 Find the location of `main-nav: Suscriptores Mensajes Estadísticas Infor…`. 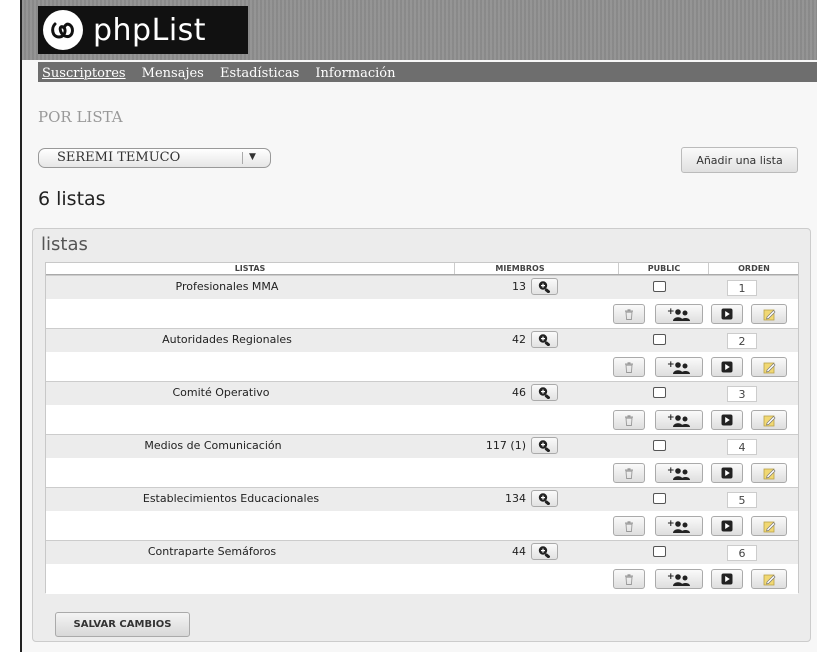

main-nav: Suscriptores Mensajes Estadísticas Infor… is located at coordinates (427, 72).